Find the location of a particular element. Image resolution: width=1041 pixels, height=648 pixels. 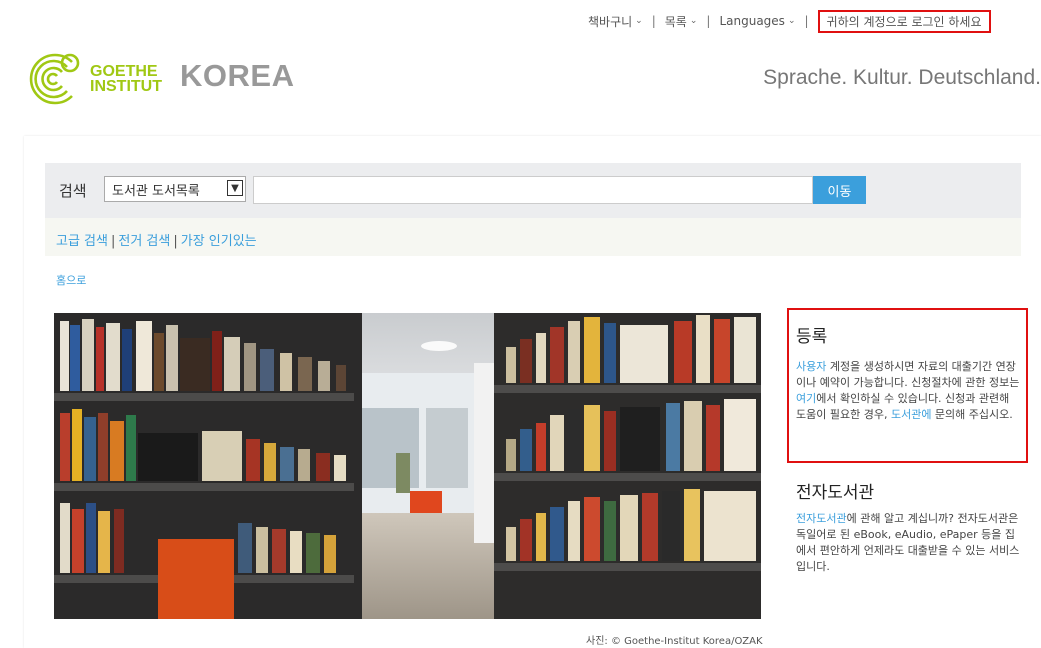

search-label: 검색 is located at coordinates (73, 191).